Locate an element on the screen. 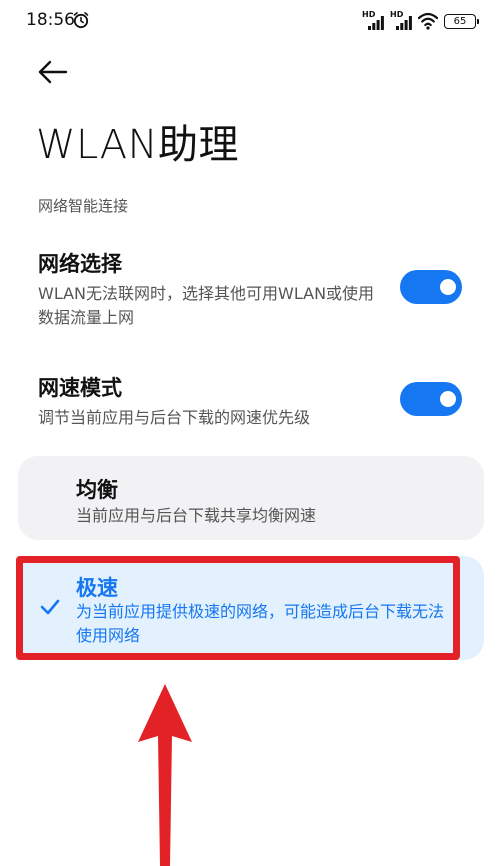 This screenshot has height=866, width=500. option-balanced: 均衡 当前应用与后台下载共享均衡网速 is located at coordinates (251, 498).